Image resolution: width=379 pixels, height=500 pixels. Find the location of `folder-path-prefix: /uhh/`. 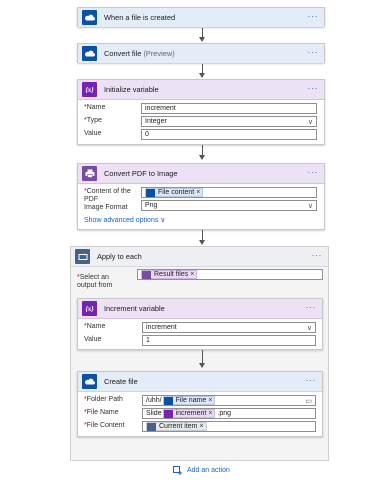

folder-path-prefix: /uhh/ is located at coordinates (154, 400).